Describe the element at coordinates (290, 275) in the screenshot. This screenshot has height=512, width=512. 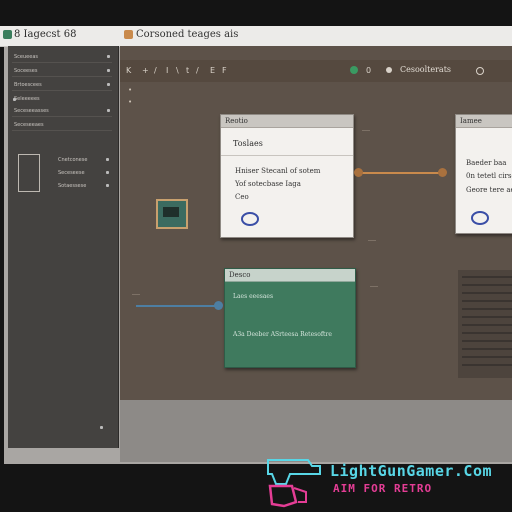
I see `node-header: Desco` at that location.